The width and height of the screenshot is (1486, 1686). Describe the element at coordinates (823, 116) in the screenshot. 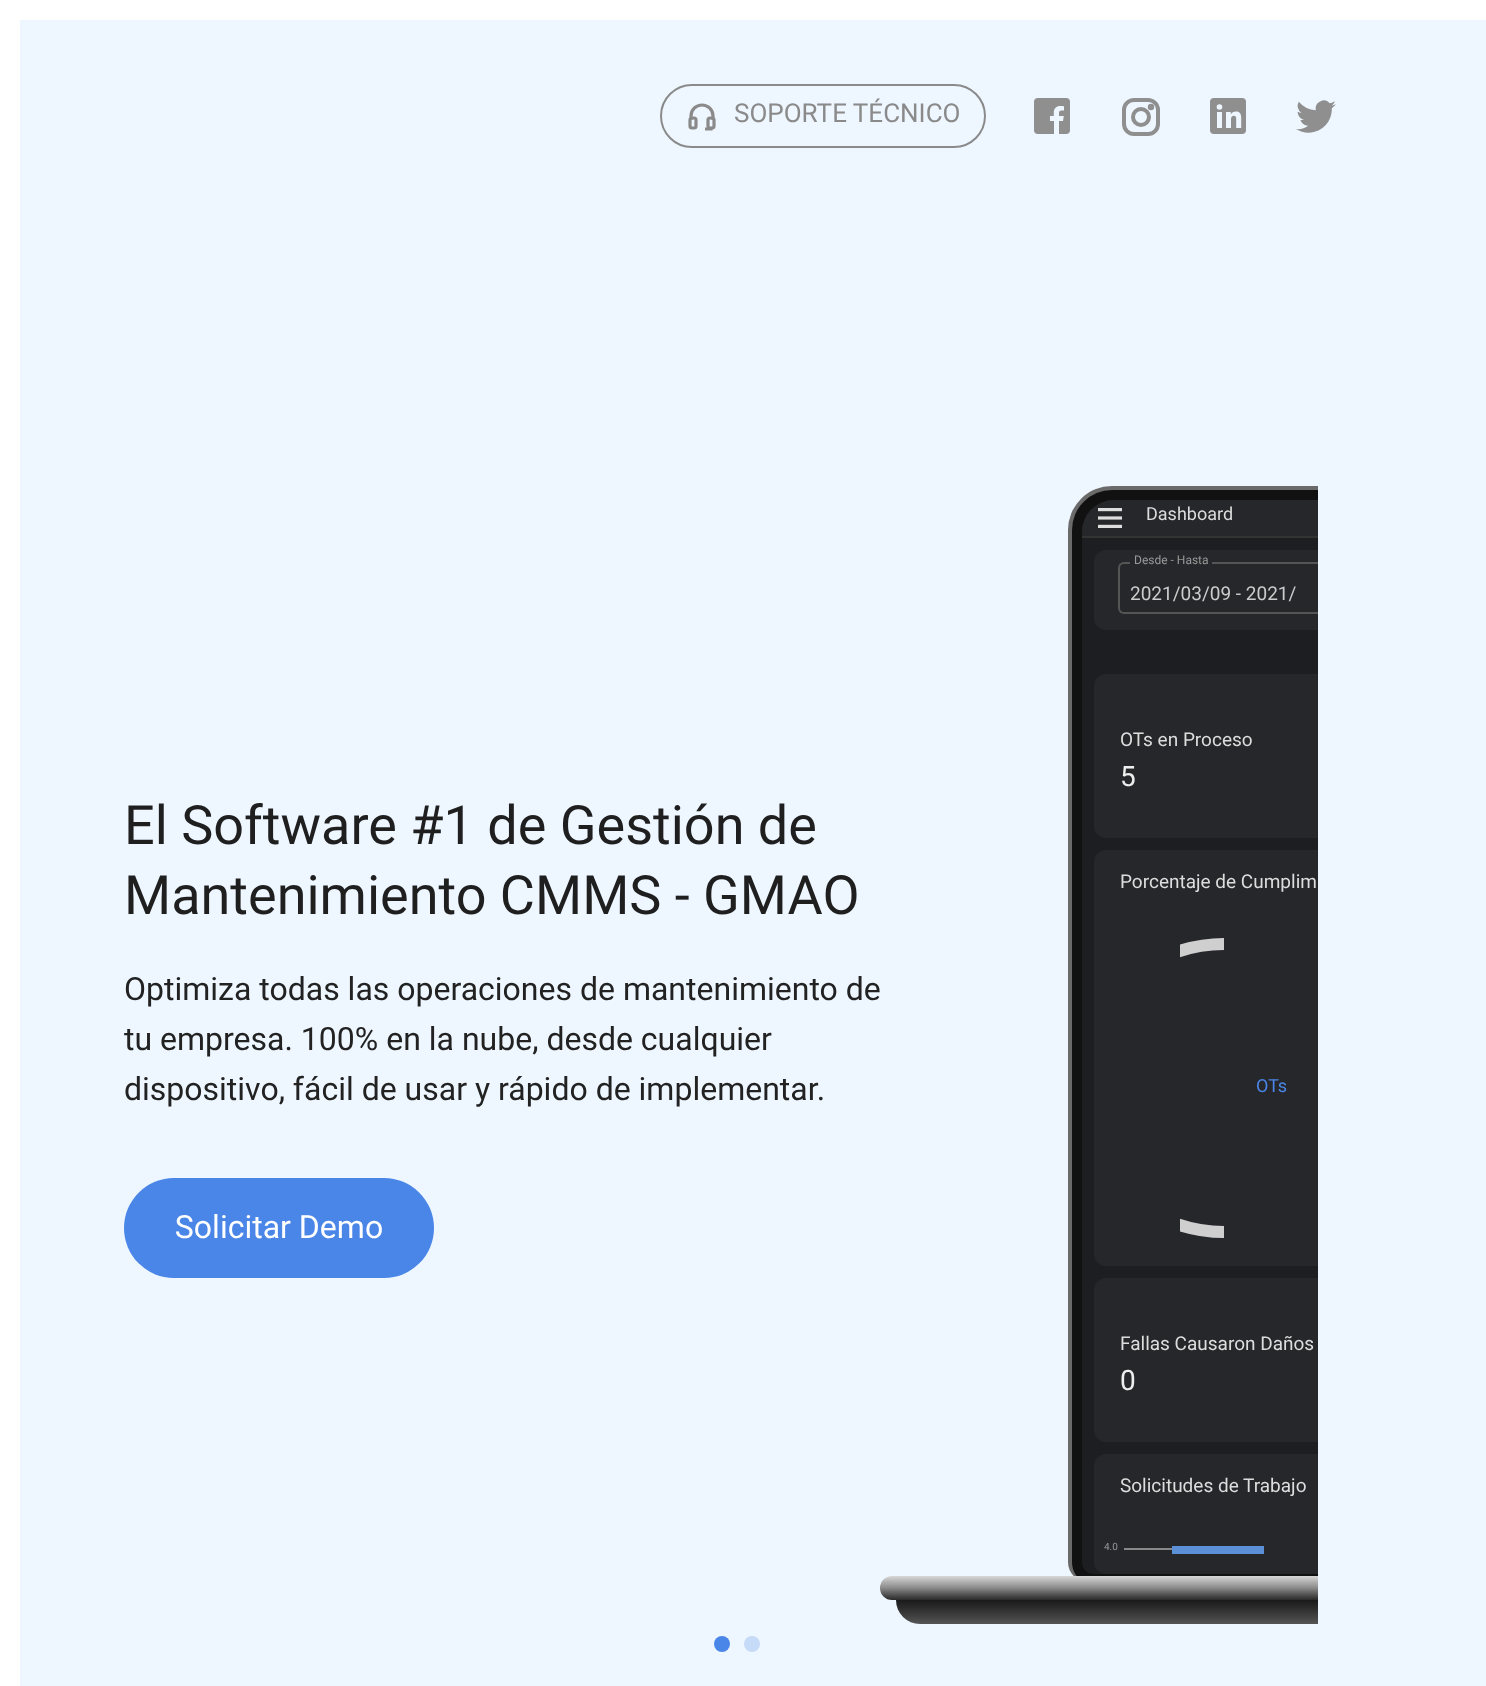

I see `support-button: SOPORTE TÉCNICO` at that location.